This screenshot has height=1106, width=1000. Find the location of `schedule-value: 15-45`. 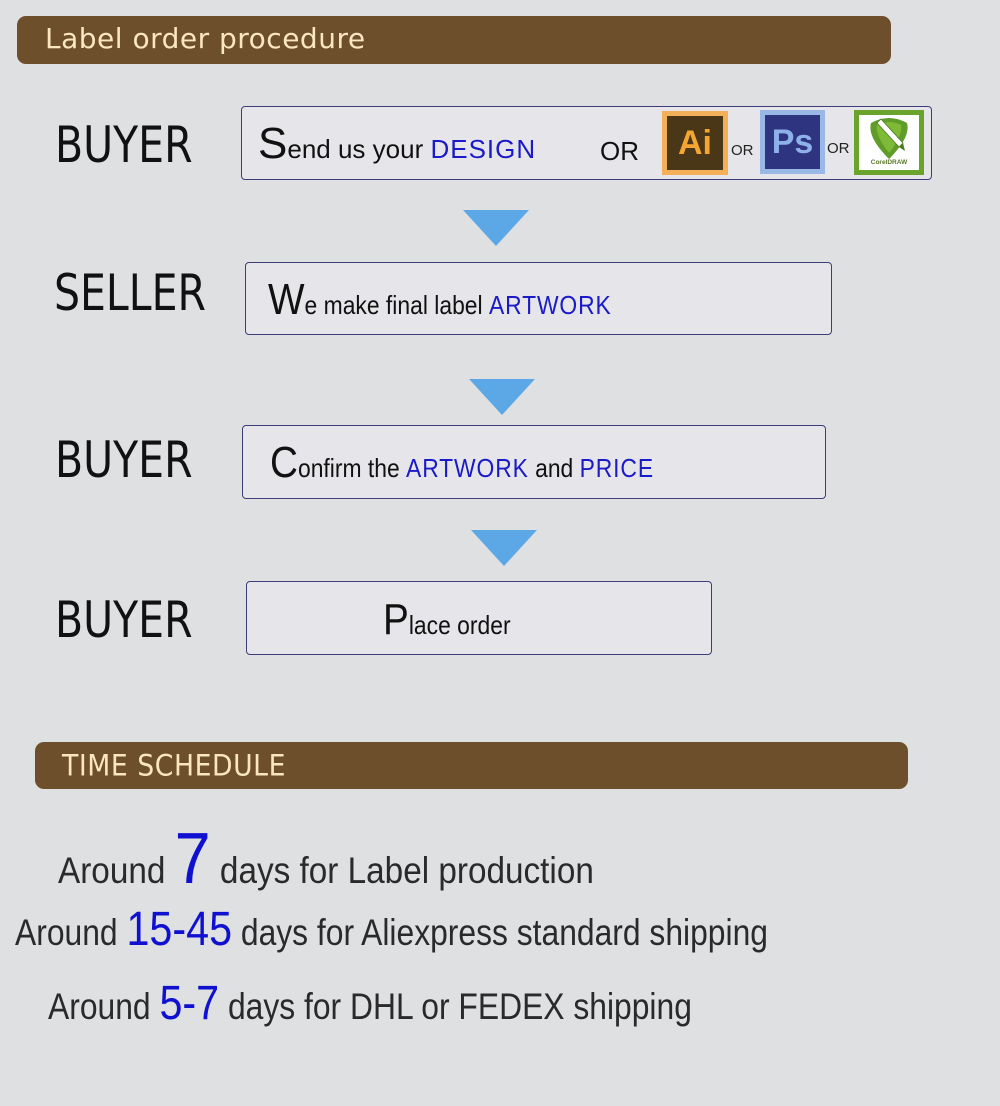

schedule-value: 15-45 is located at coordinates (179, 929).